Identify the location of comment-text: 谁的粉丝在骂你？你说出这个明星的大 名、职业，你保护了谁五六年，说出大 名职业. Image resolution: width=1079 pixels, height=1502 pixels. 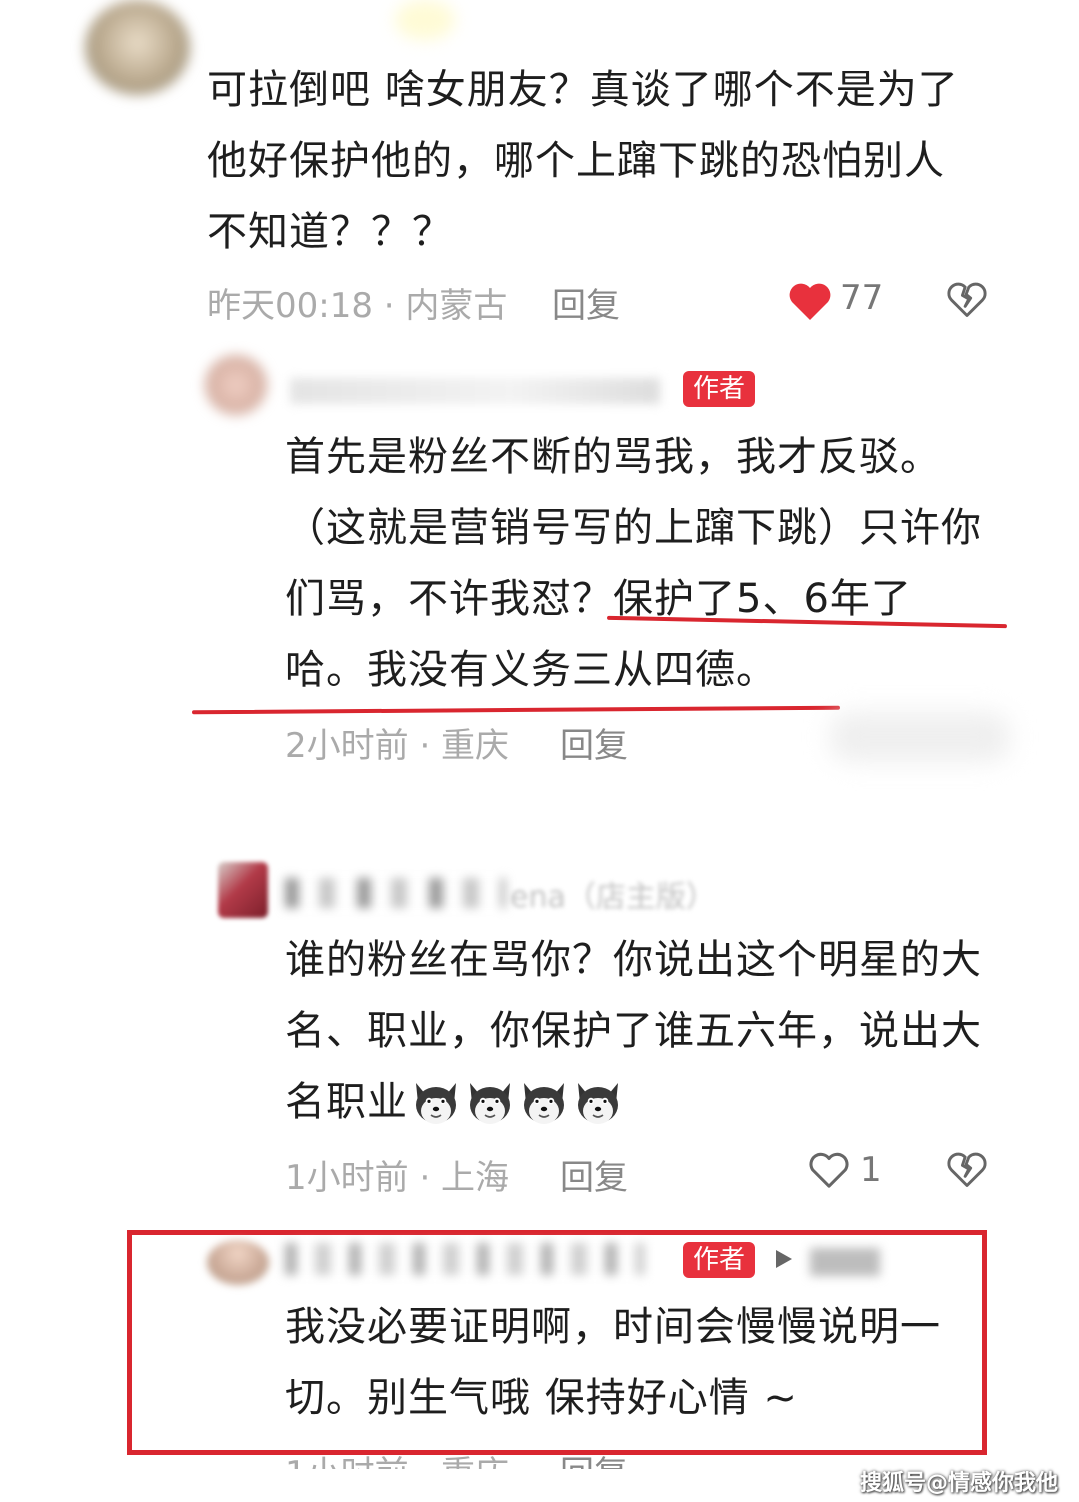
(655, 1031).